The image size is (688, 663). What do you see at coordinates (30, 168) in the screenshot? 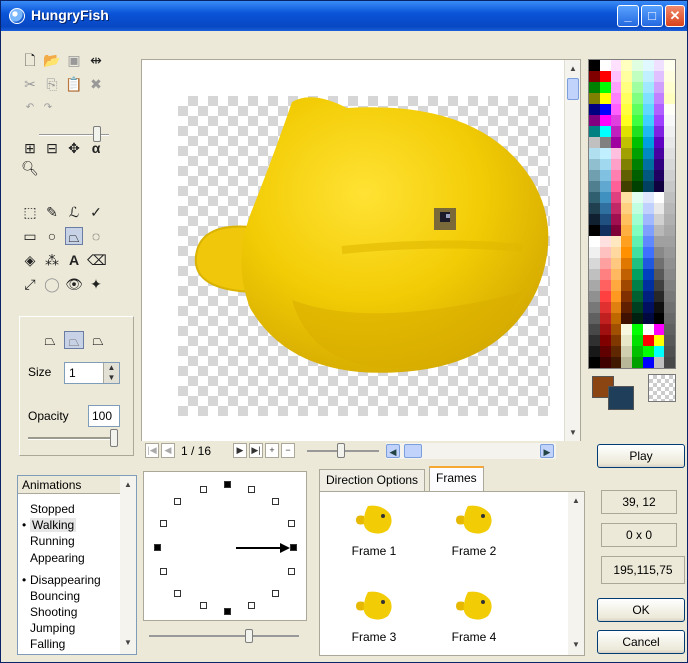
I see `zoom-icon: 🔍︎` at bounding box center [30, 168].